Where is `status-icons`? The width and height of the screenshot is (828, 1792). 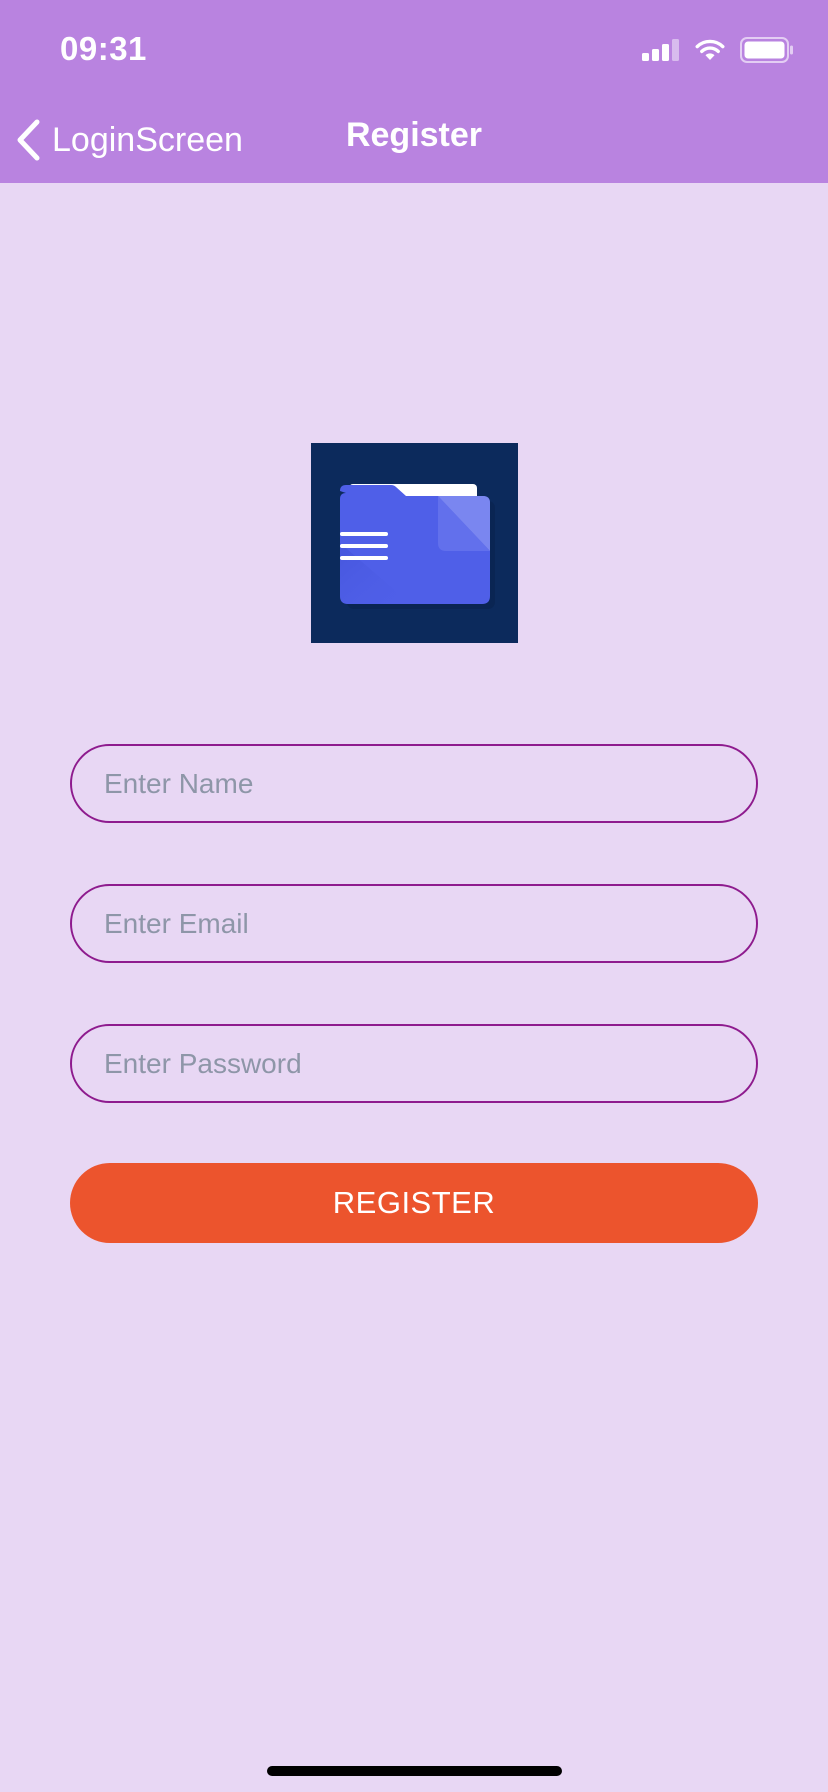
status-icons is located at coordinates (718, 50).